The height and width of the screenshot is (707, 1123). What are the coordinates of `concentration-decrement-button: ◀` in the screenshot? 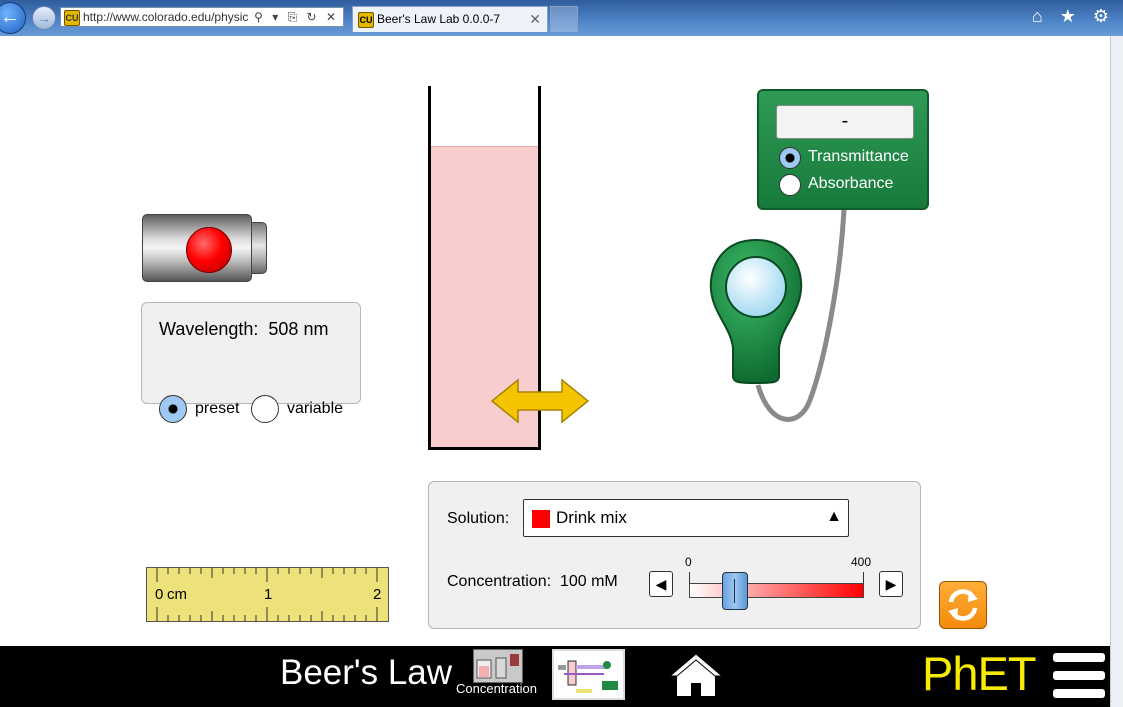 It's located at (661, 584).